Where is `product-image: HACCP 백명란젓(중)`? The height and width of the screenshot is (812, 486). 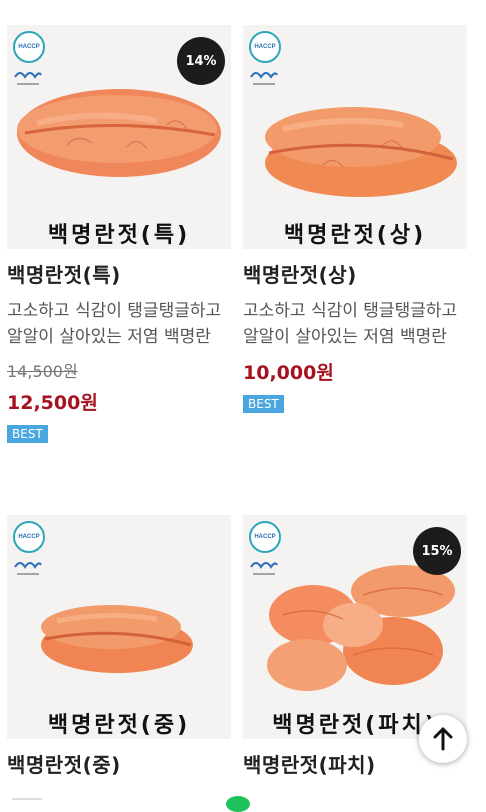 product-image: HACCP 백명란젓(중) is located at coordinates (119, 627).